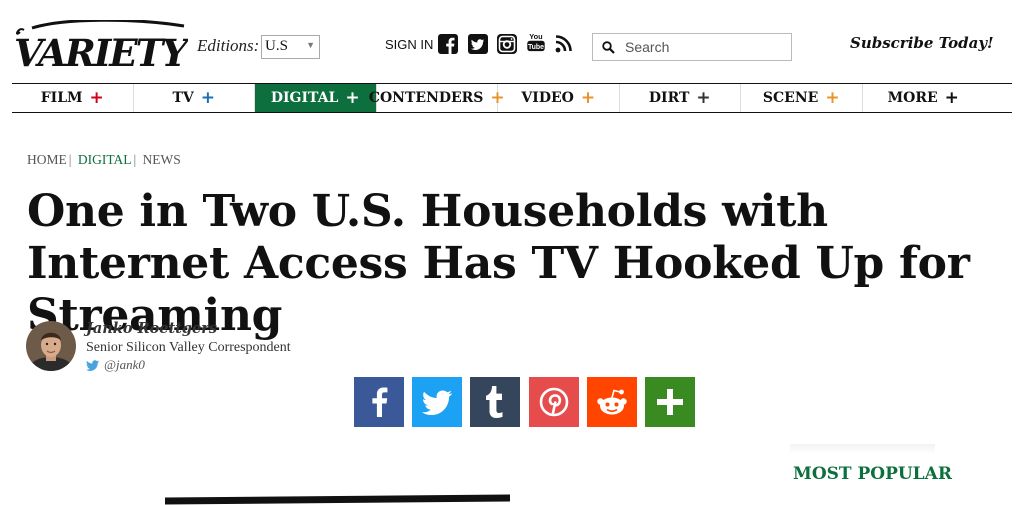 This screenshot has height=505, width=1024. Describe the element at coordinates (608, 47) in the screenshot. I see `search-icon` at that location.